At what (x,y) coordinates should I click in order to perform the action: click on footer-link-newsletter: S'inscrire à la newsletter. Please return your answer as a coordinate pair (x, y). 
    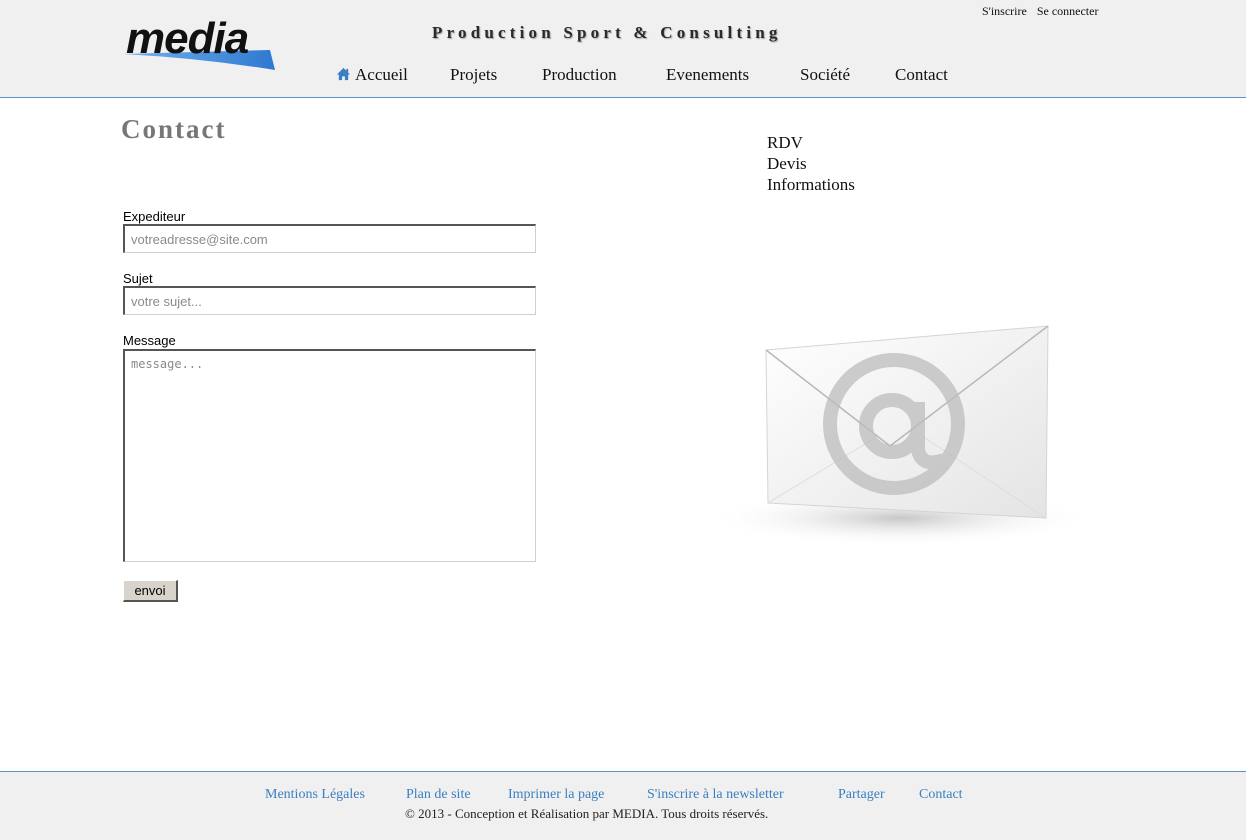
    Looking at the image, I should click on (715, 795).